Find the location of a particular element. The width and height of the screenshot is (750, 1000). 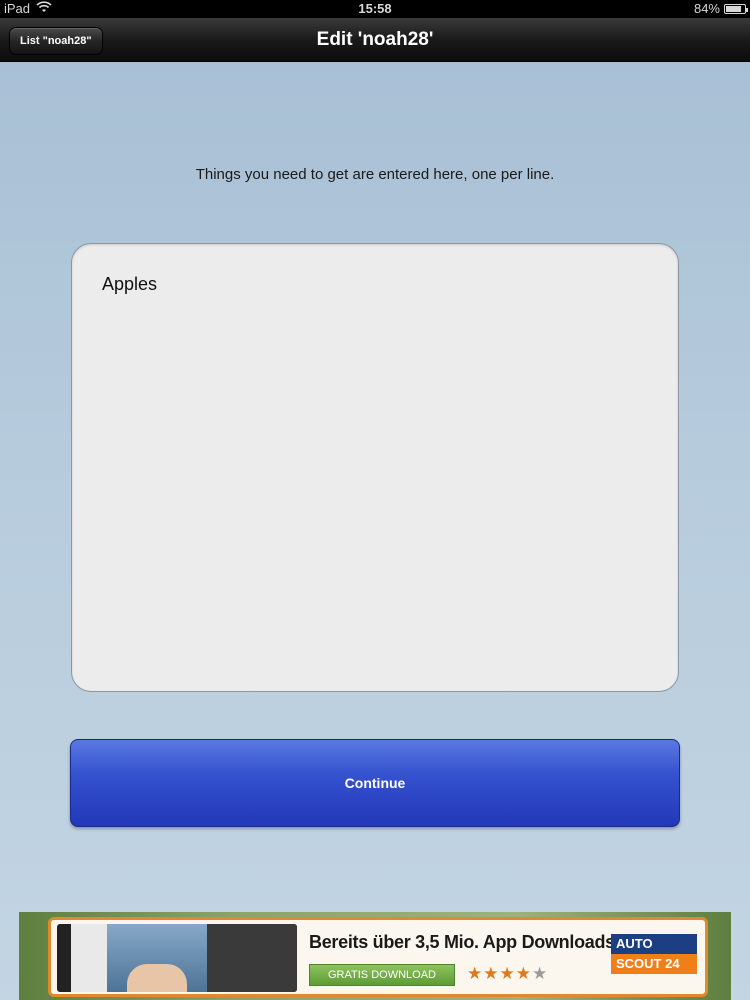

ad-download-button: GRATIS DOWNLOAD is located at coordinates (382, 975).